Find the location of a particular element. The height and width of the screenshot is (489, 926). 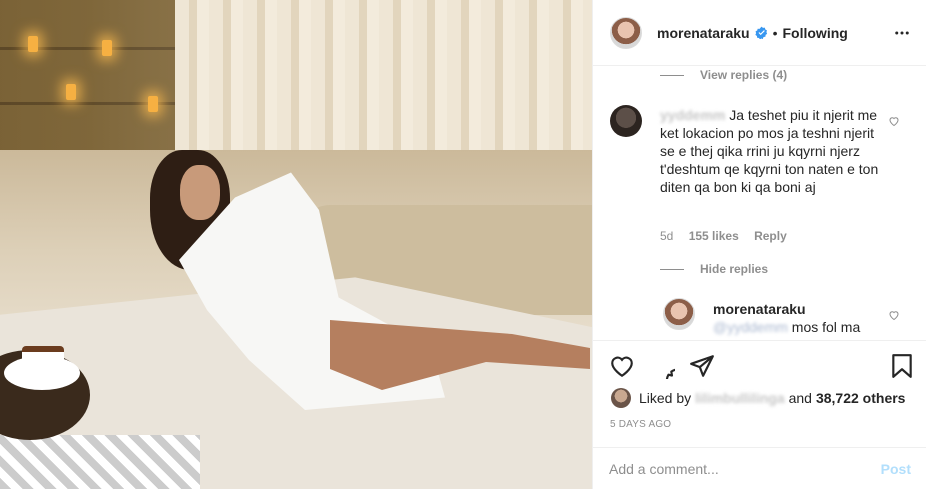

comment-icon is located at coordinates (662, 366).